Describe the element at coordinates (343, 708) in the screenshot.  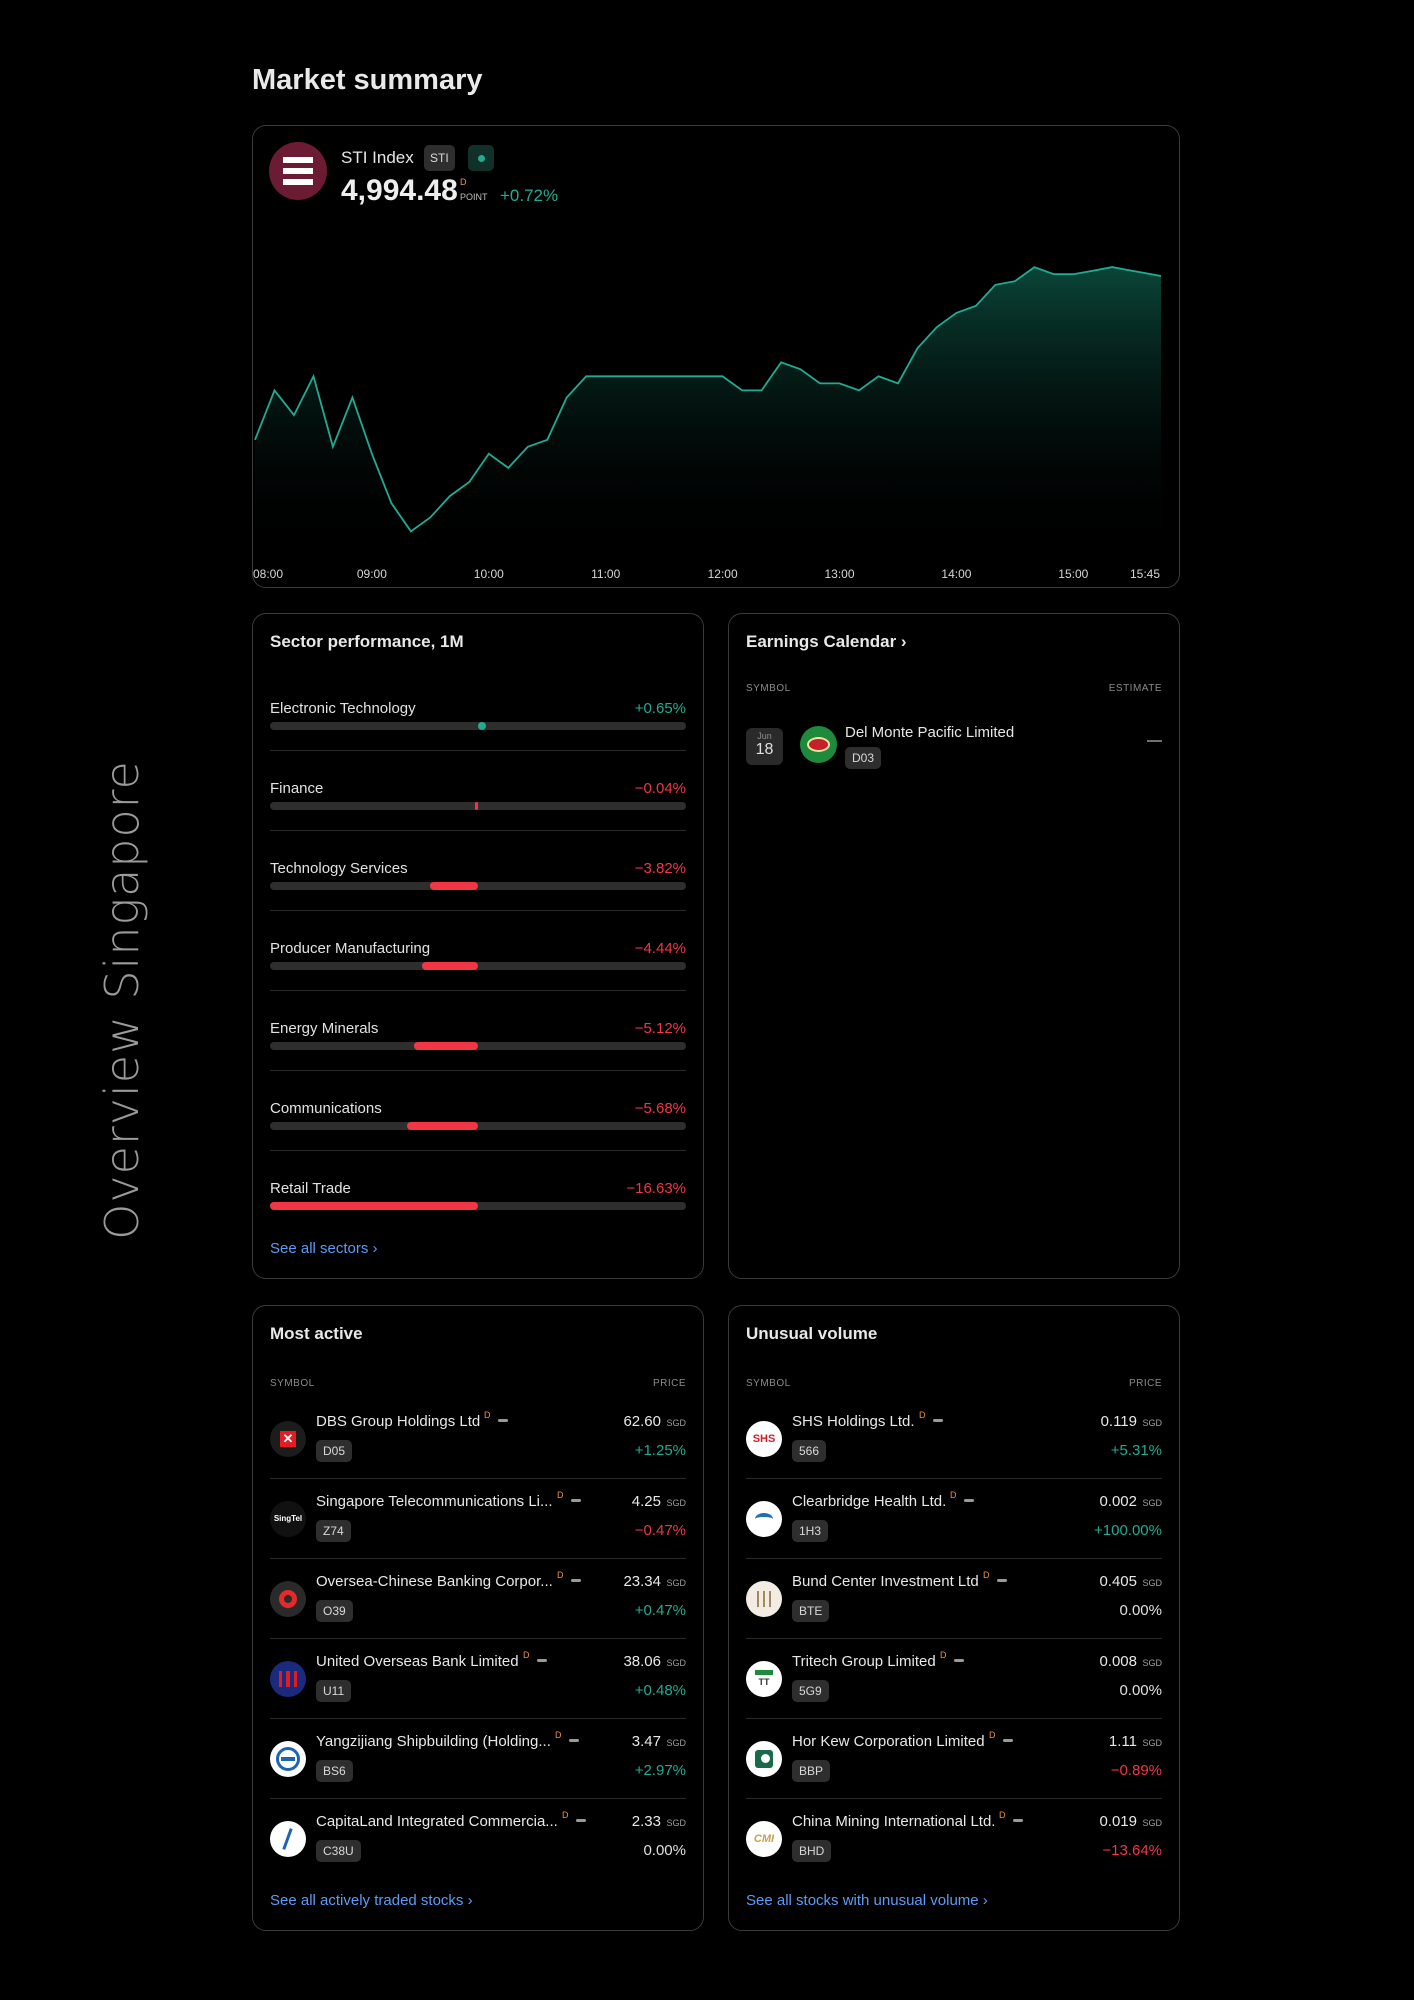
I see `sector-name: Electronic Technology` at that location.